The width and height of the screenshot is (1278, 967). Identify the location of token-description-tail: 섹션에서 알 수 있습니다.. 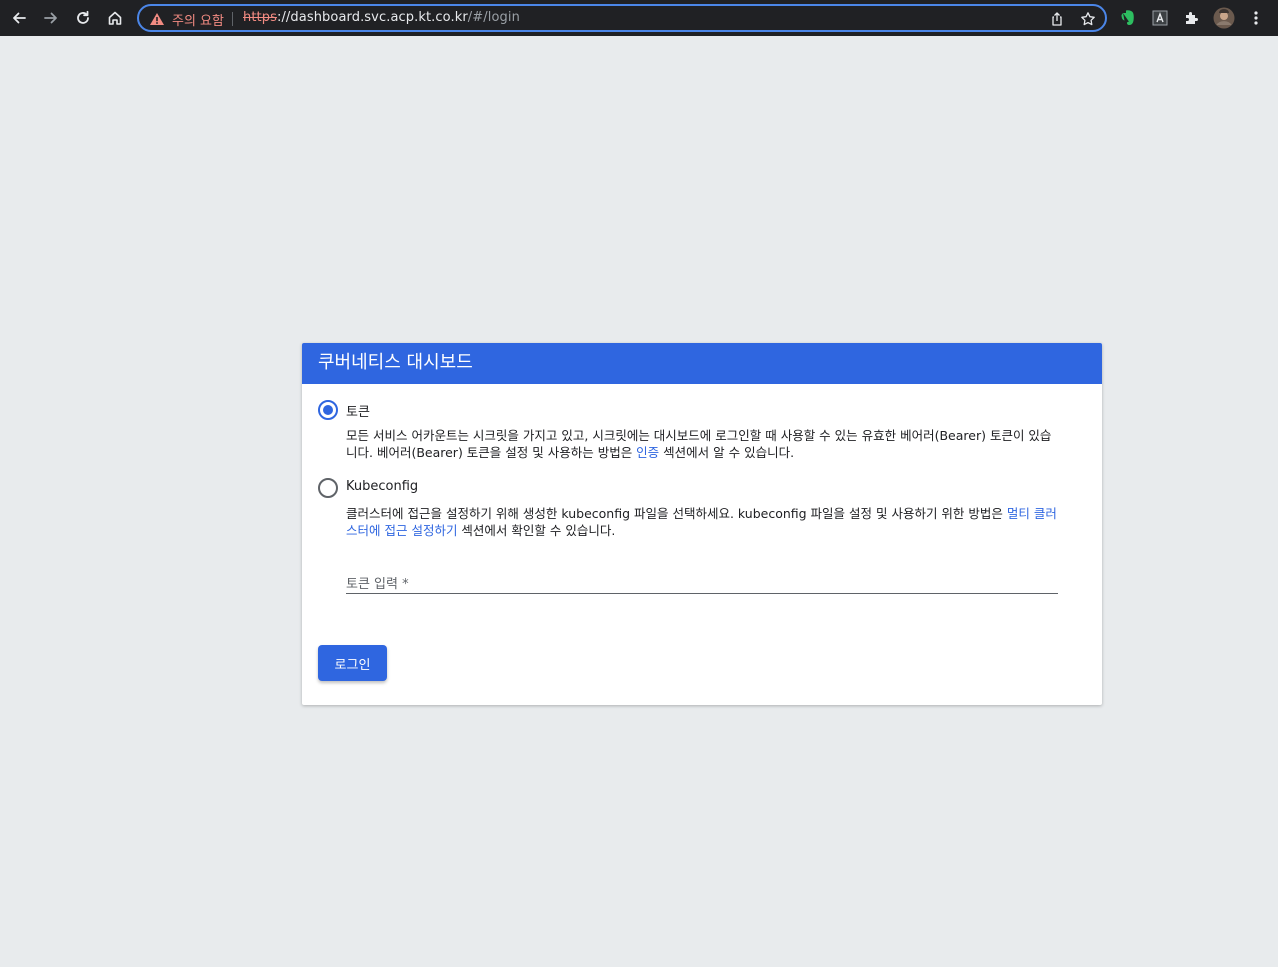
(727, 452).